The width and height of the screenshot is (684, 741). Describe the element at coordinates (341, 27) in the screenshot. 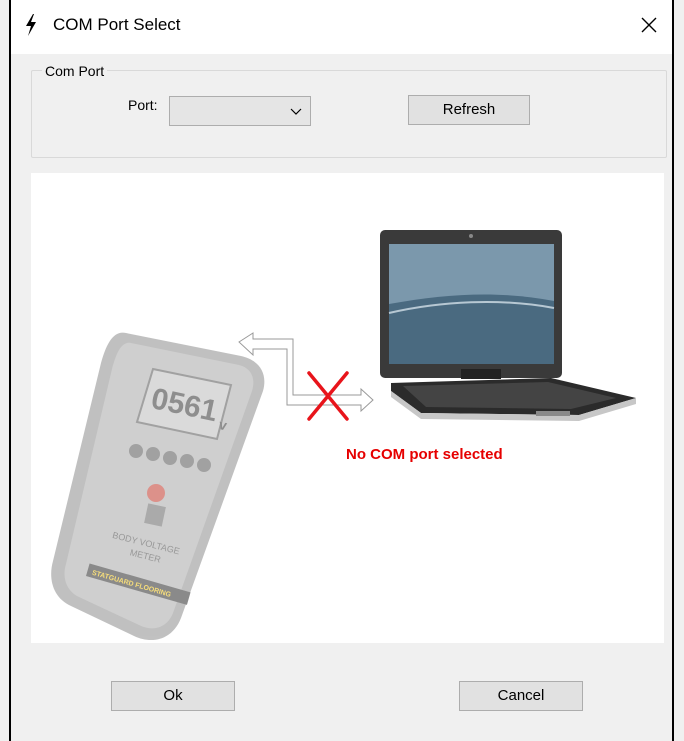

I see `title-bar: COM Port Select` at that location.